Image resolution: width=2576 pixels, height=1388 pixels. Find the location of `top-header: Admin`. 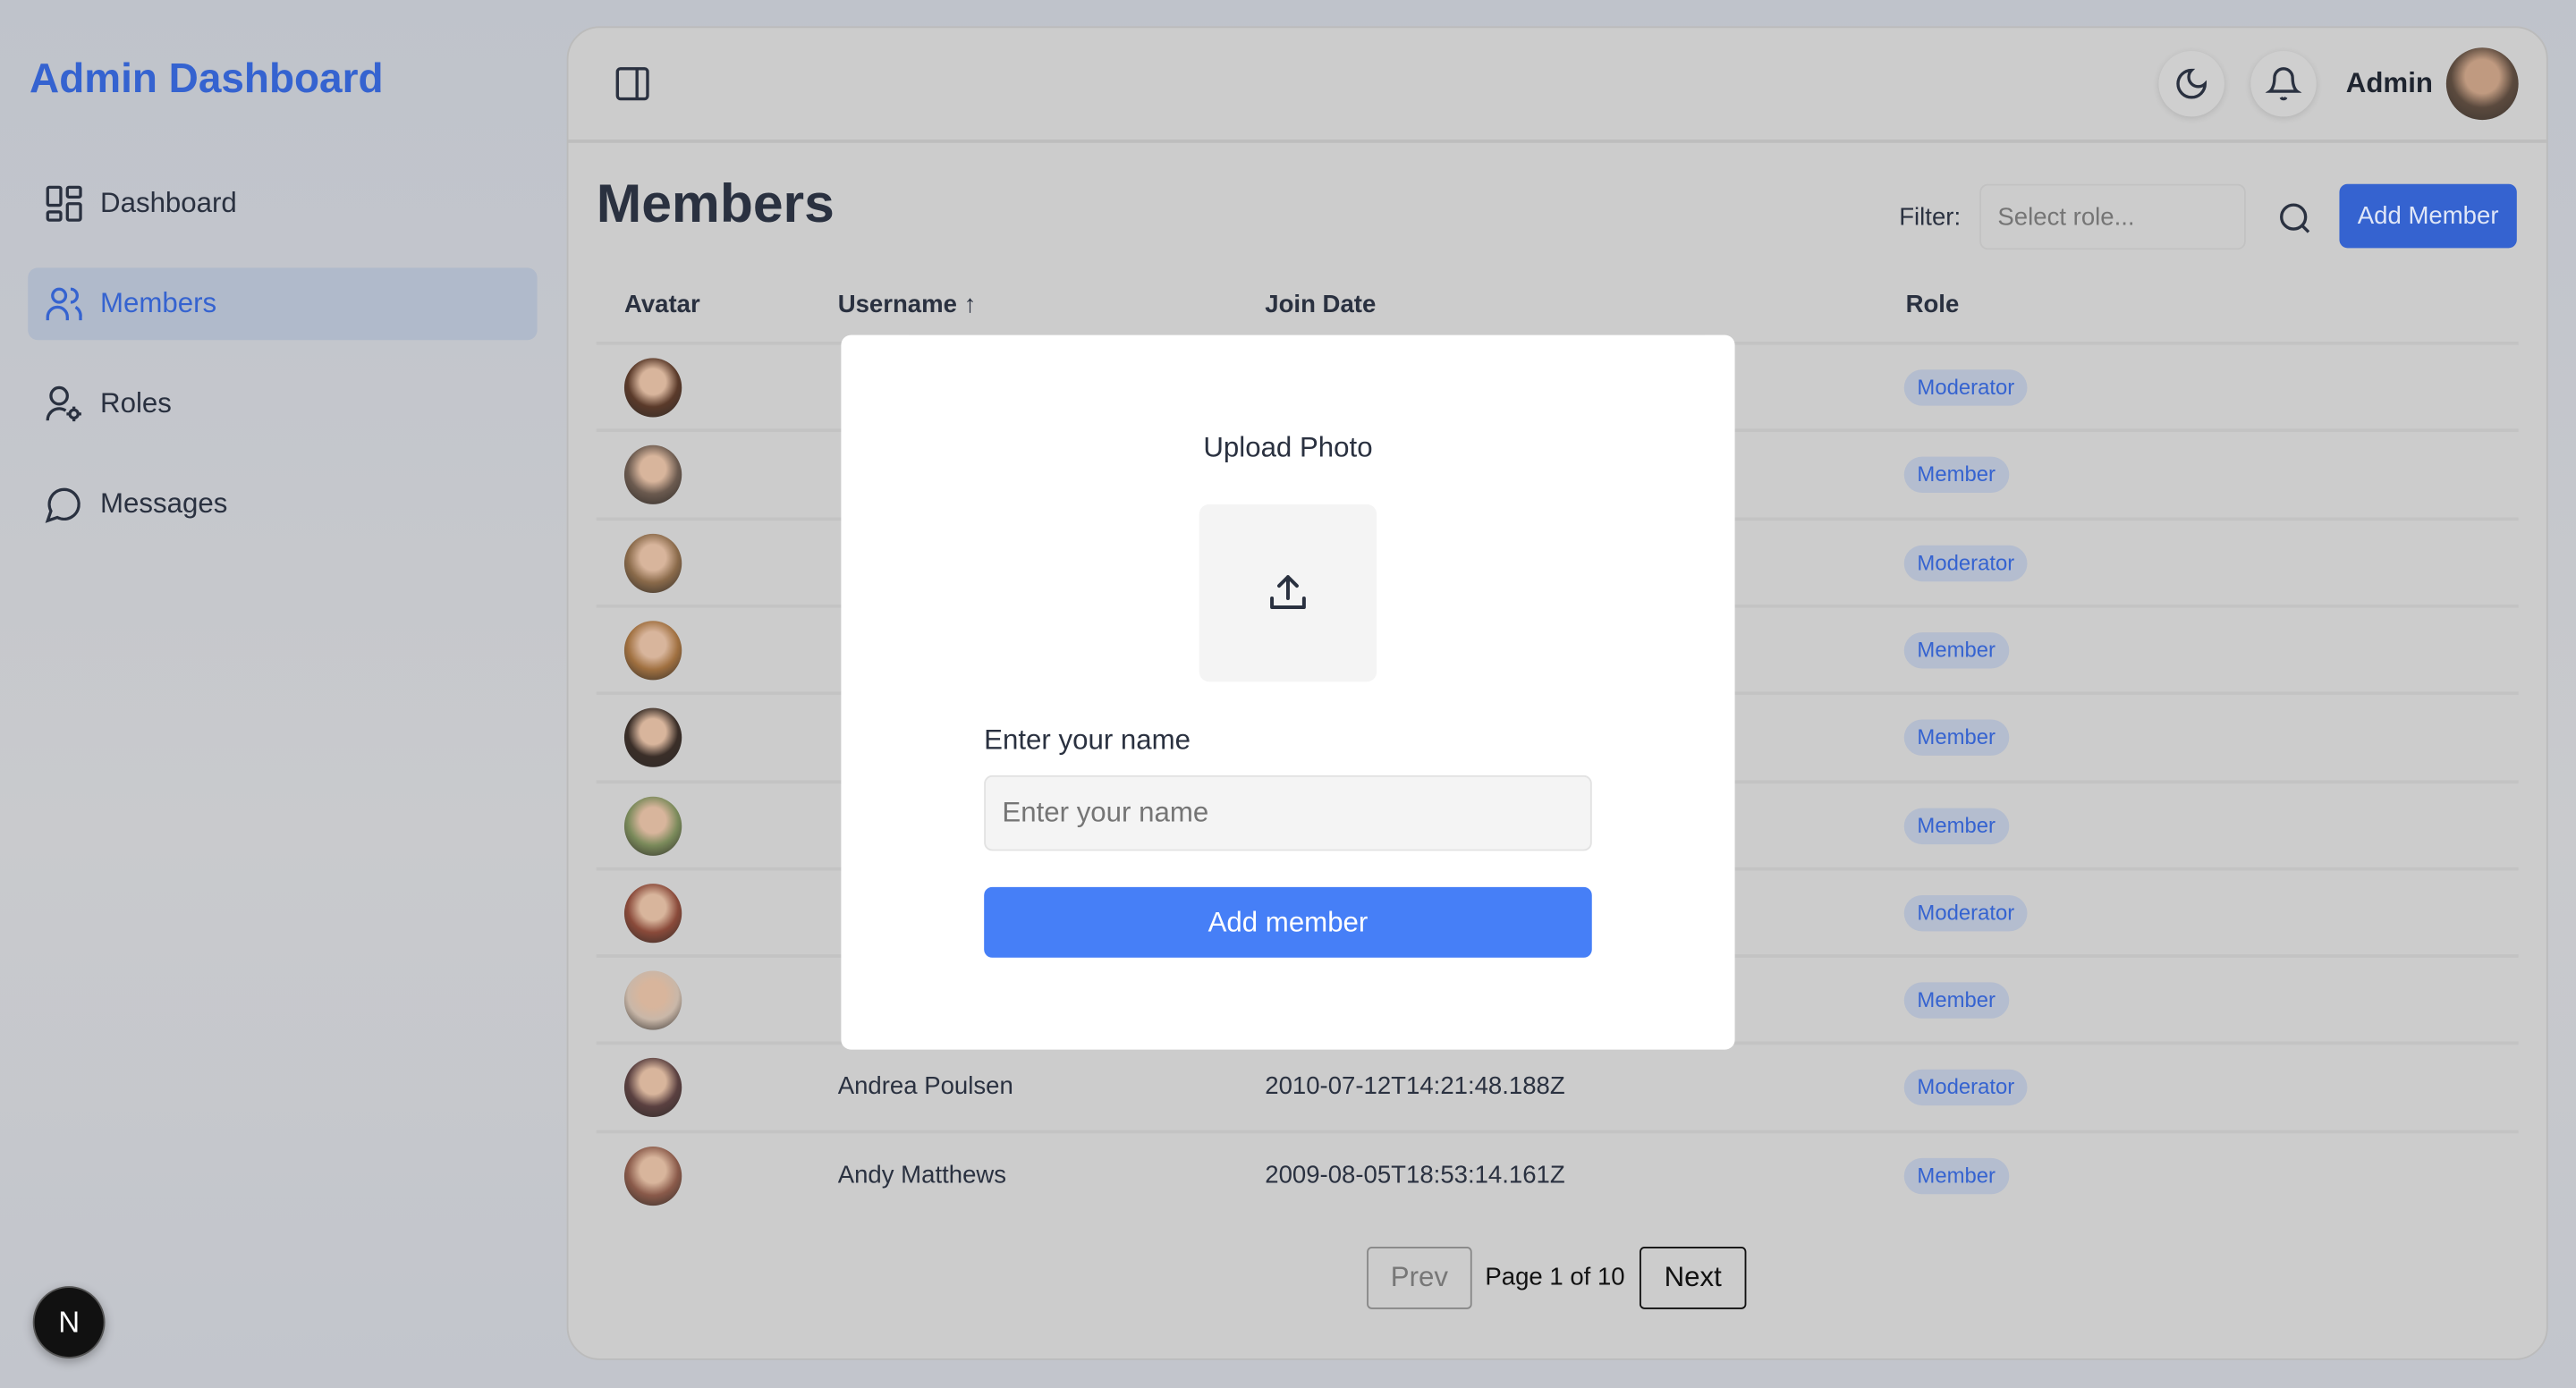

top-header: Admin is located at coordinates (1557, 85).